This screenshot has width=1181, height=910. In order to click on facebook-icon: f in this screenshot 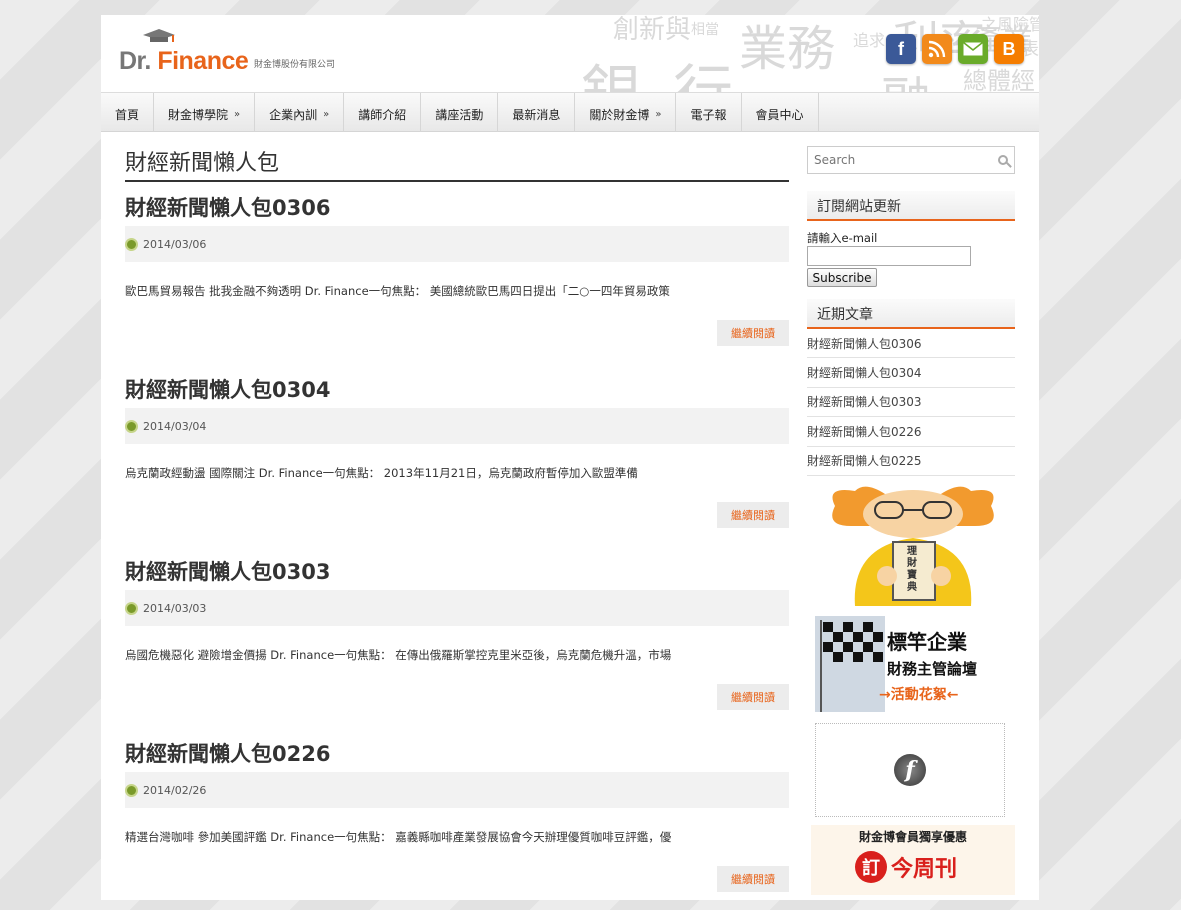, I will do `click(901, 49)`.